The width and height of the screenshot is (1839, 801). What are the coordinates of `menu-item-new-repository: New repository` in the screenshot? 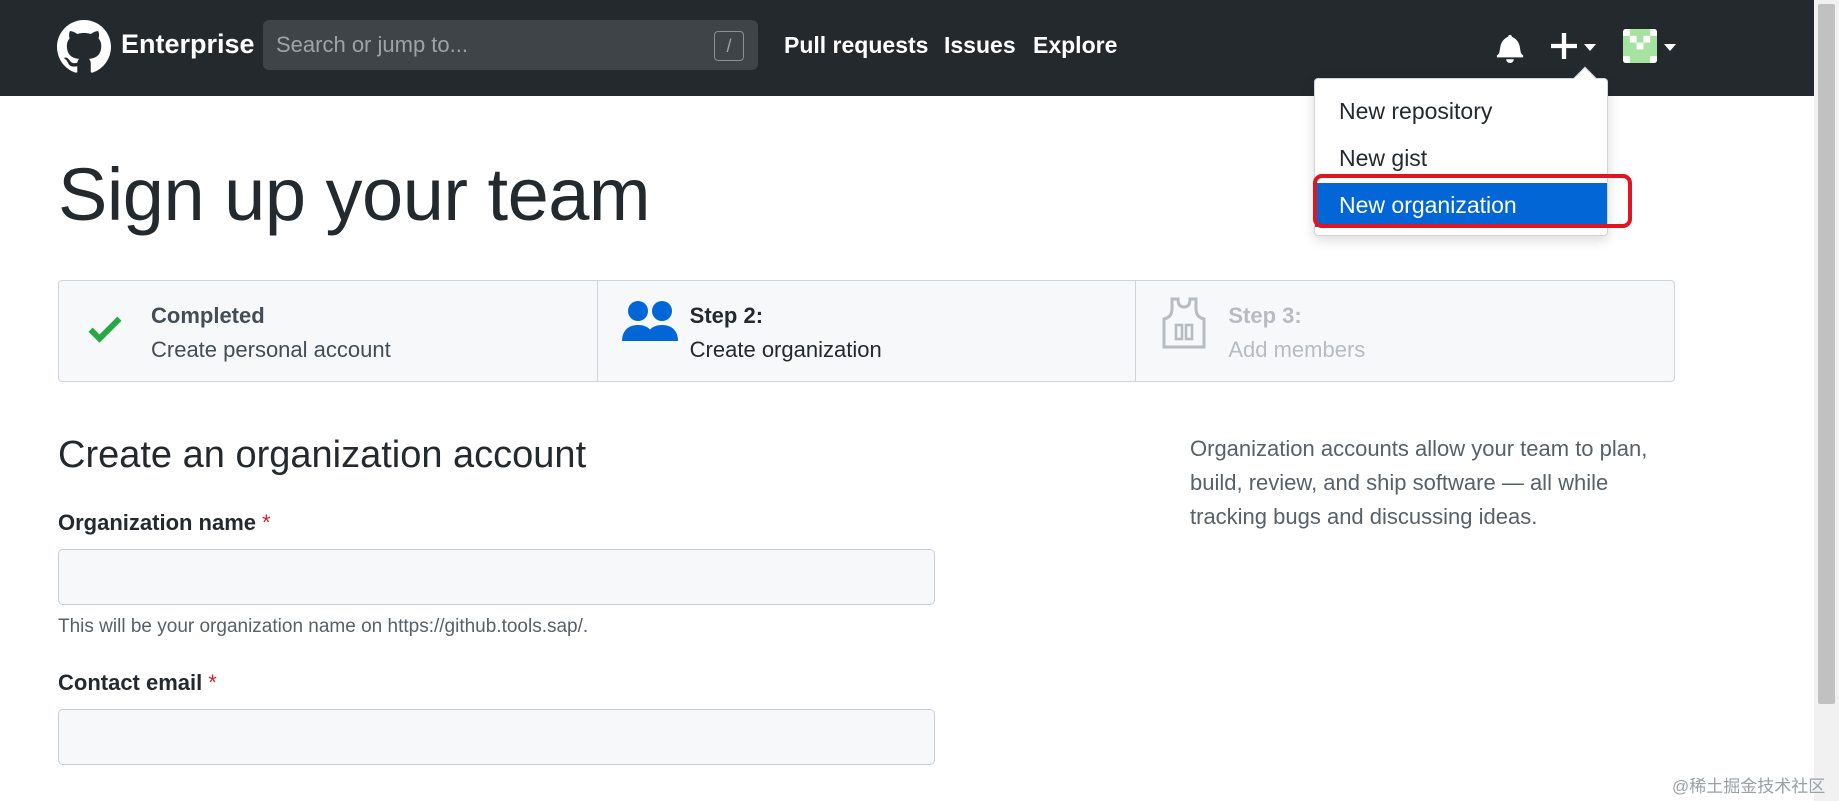 It's located at (1461, 111).